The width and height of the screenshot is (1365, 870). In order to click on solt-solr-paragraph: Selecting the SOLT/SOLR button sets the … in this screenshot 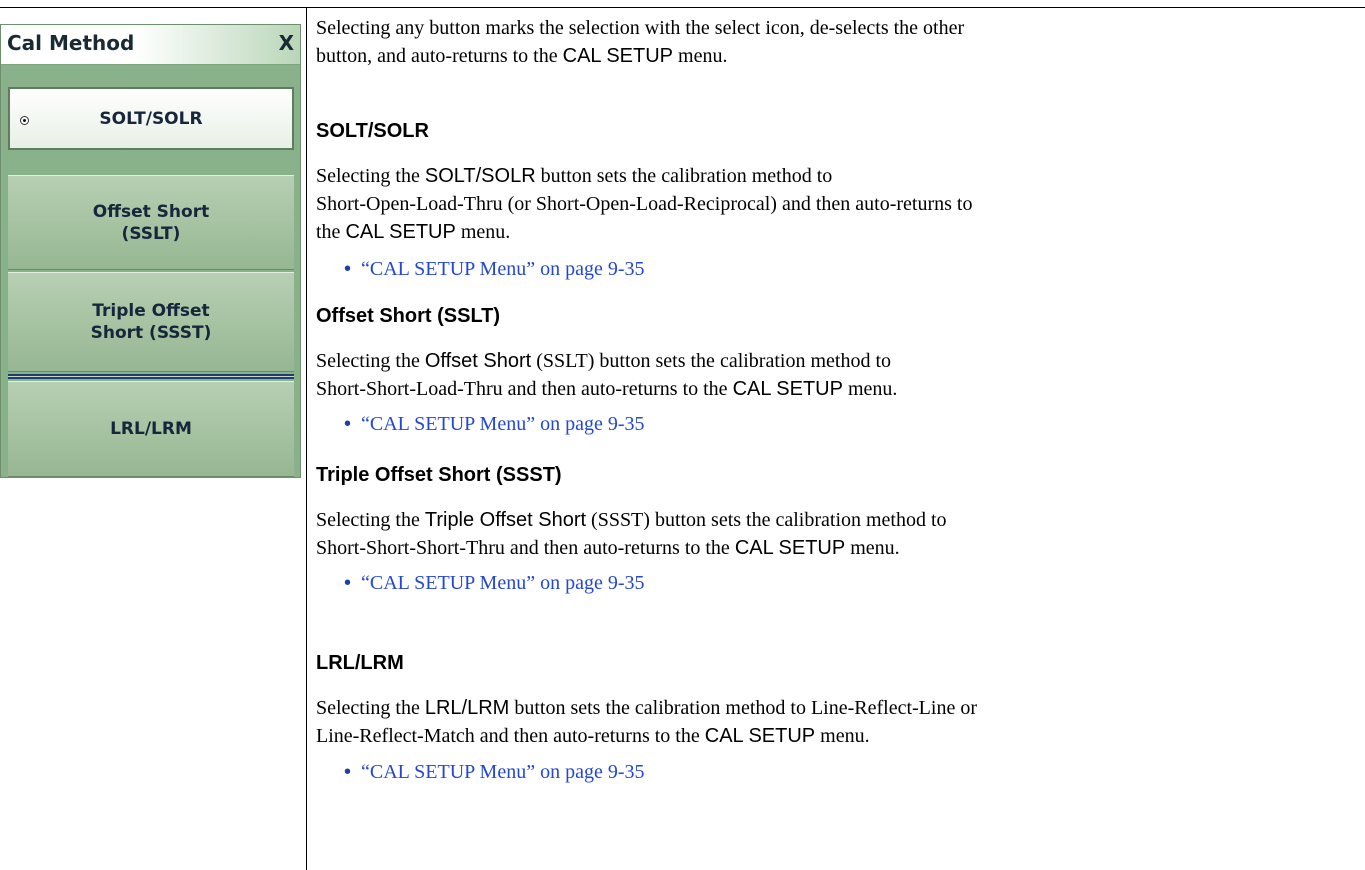, I will do `click(836, 204)`.